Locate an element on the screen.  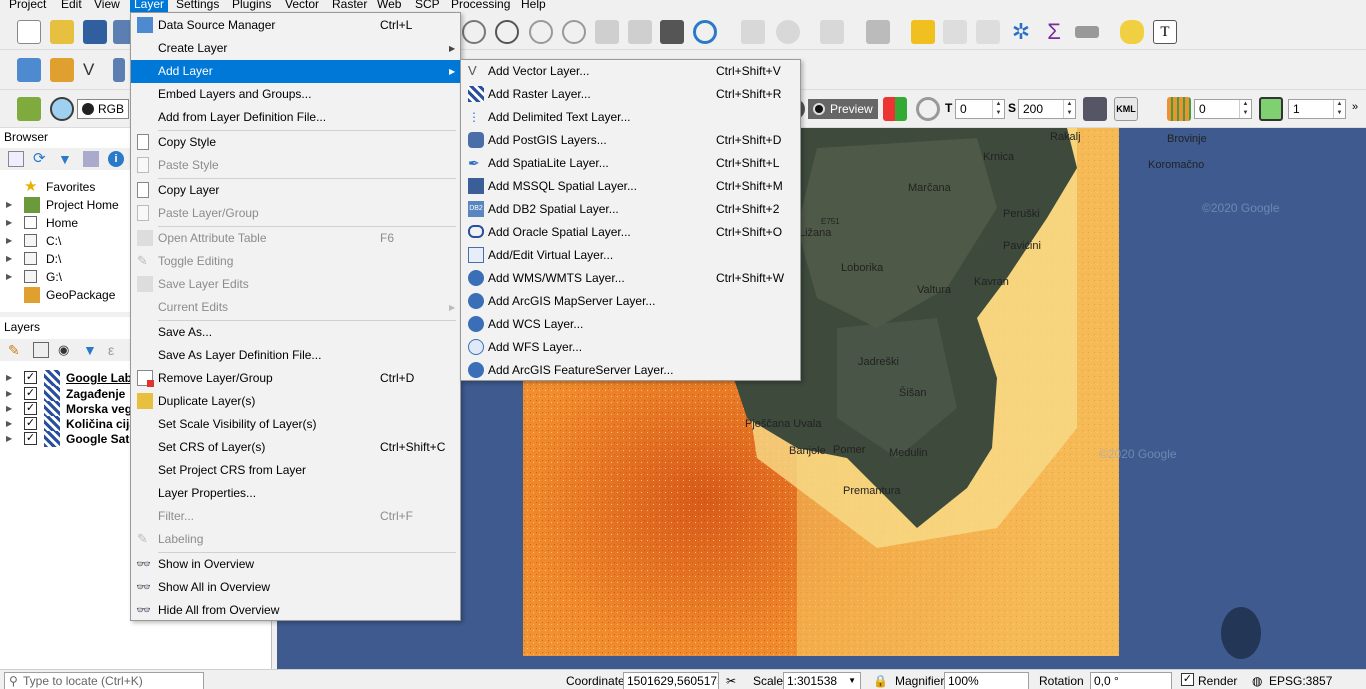
filter-legend-icon: ▼ is located at coordinates (91, 350).